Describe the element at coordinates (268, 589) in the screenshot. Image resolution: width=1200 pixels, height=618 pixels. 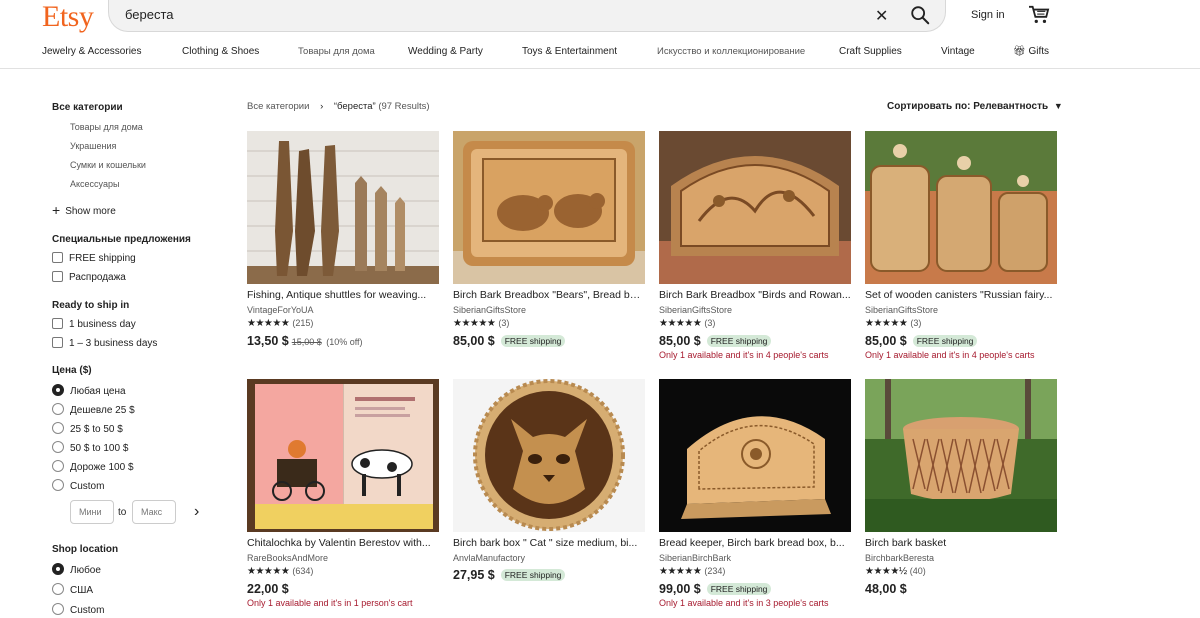
I see `price: 22,00 $` at that location.